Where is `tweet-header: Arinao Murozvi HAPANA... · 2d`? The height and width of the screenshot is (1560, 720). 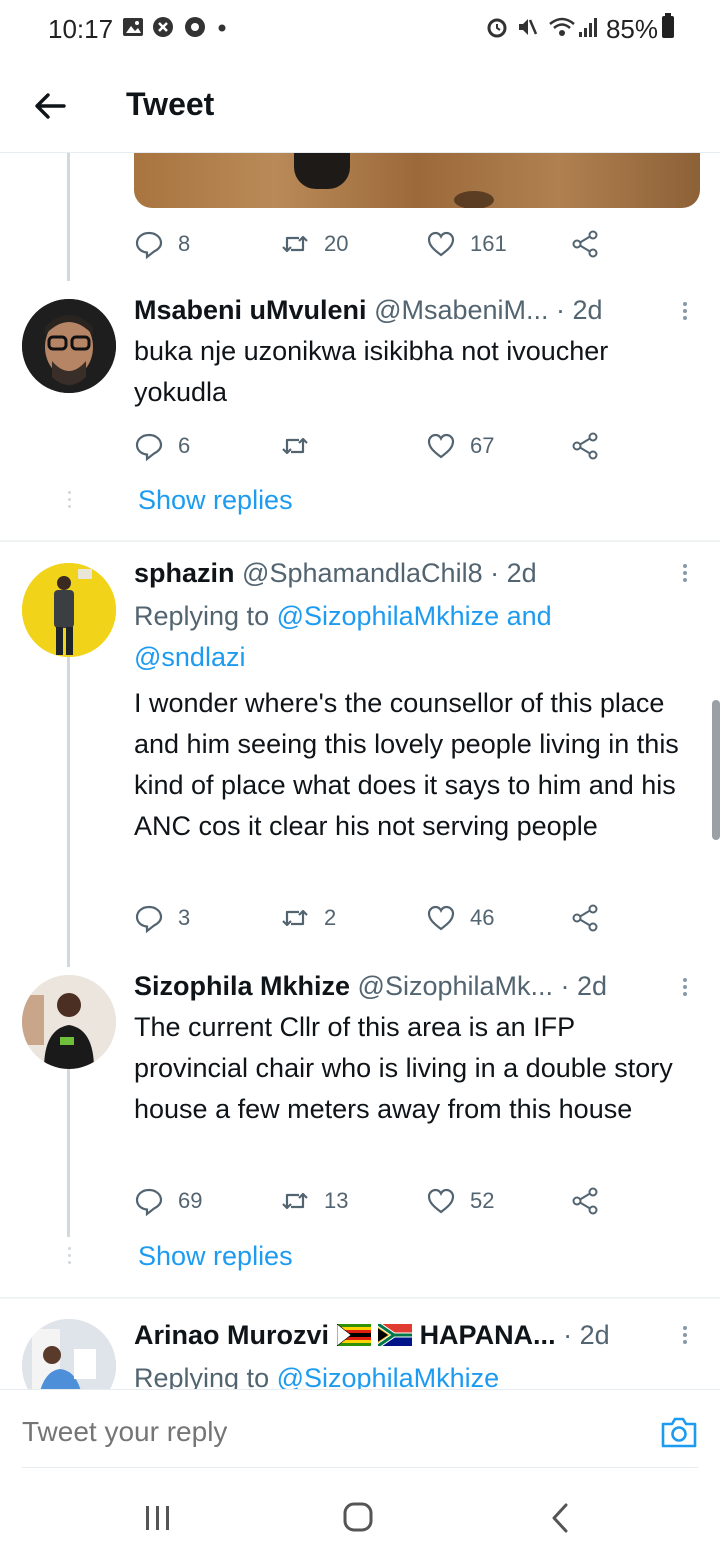 tweet-header: Arinao Murozvi HAPANA... · 2d is located at coordinates (399, 1335).